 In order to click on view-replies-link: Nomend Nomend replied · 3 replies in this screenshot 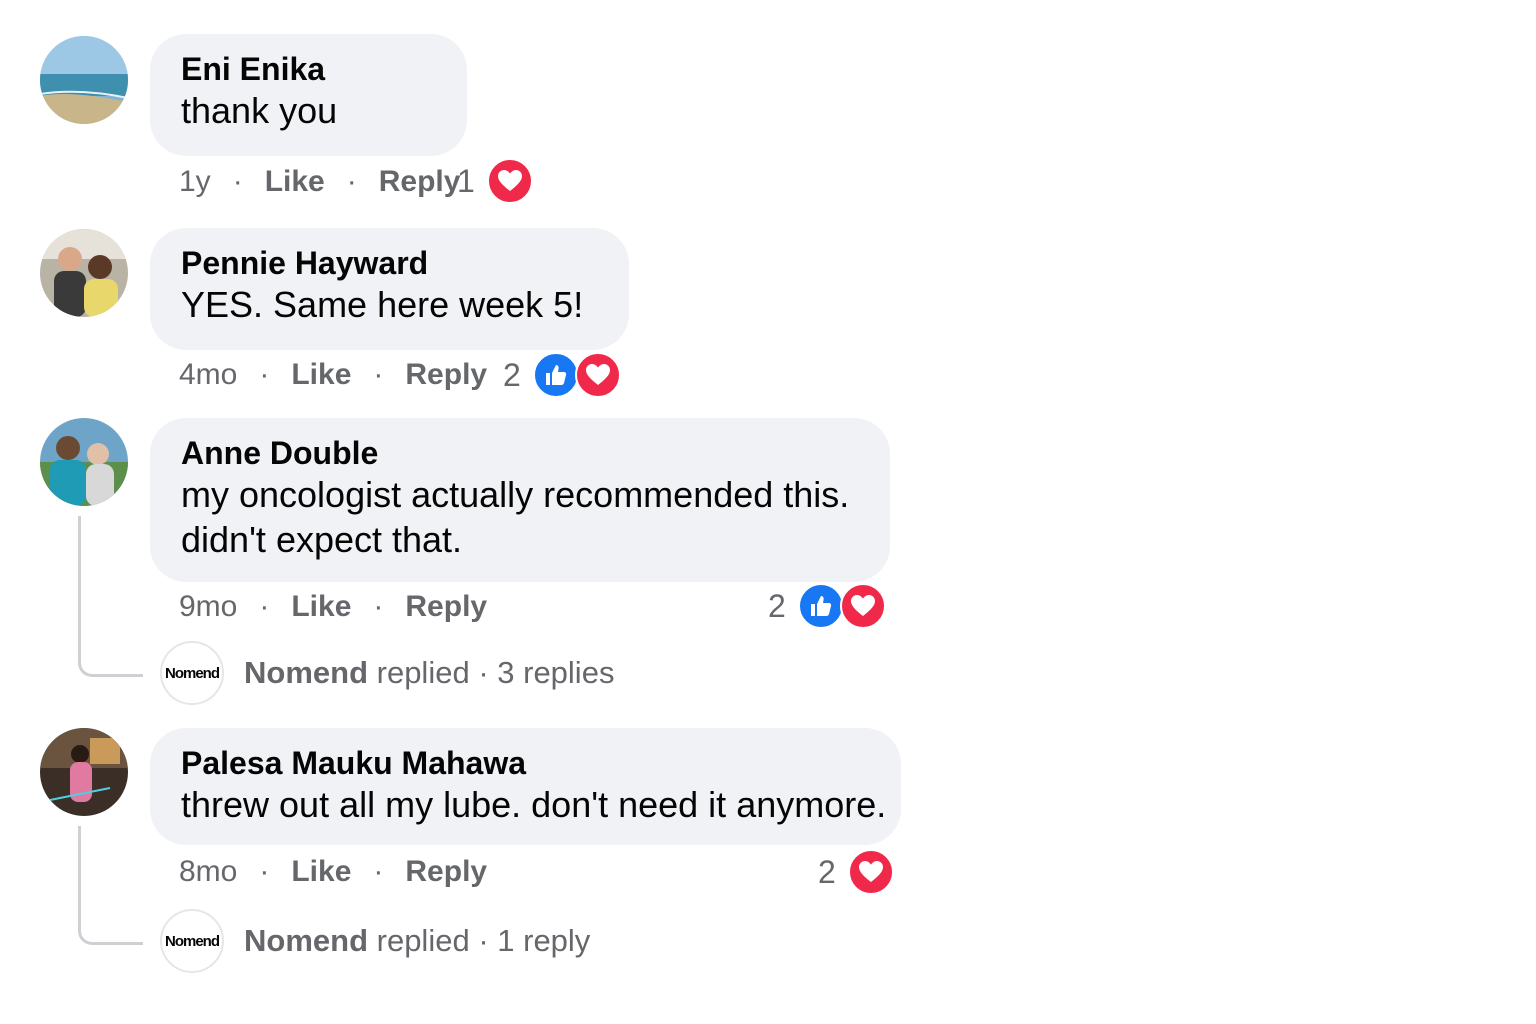, I will do `click(387, 673)`.